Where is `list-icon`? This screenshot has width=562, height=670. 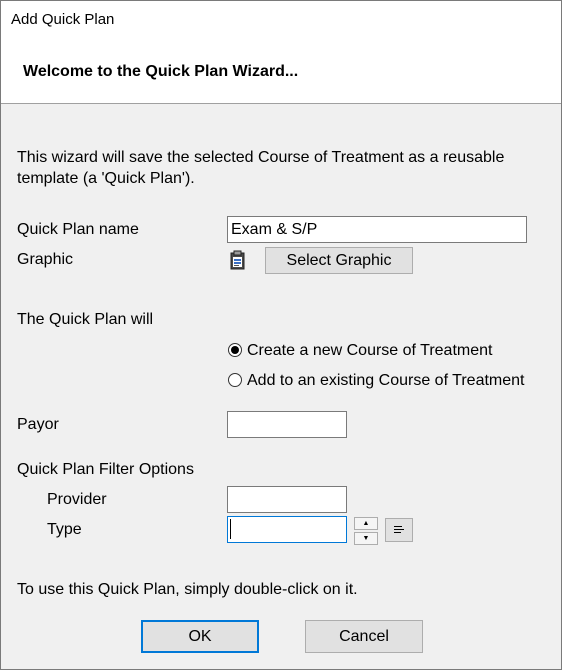
list-icon is located at coordinates (399, 530).